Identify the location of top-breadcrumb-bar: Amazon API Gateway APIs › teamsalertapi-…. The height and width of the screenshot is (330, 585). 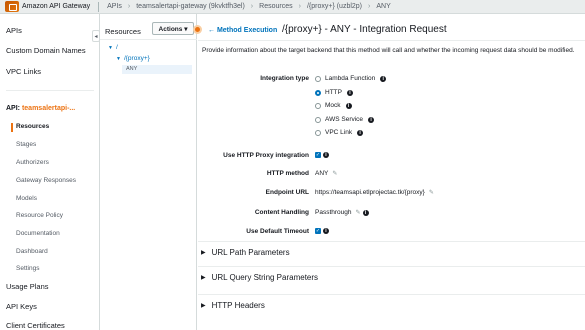
(292, 7).